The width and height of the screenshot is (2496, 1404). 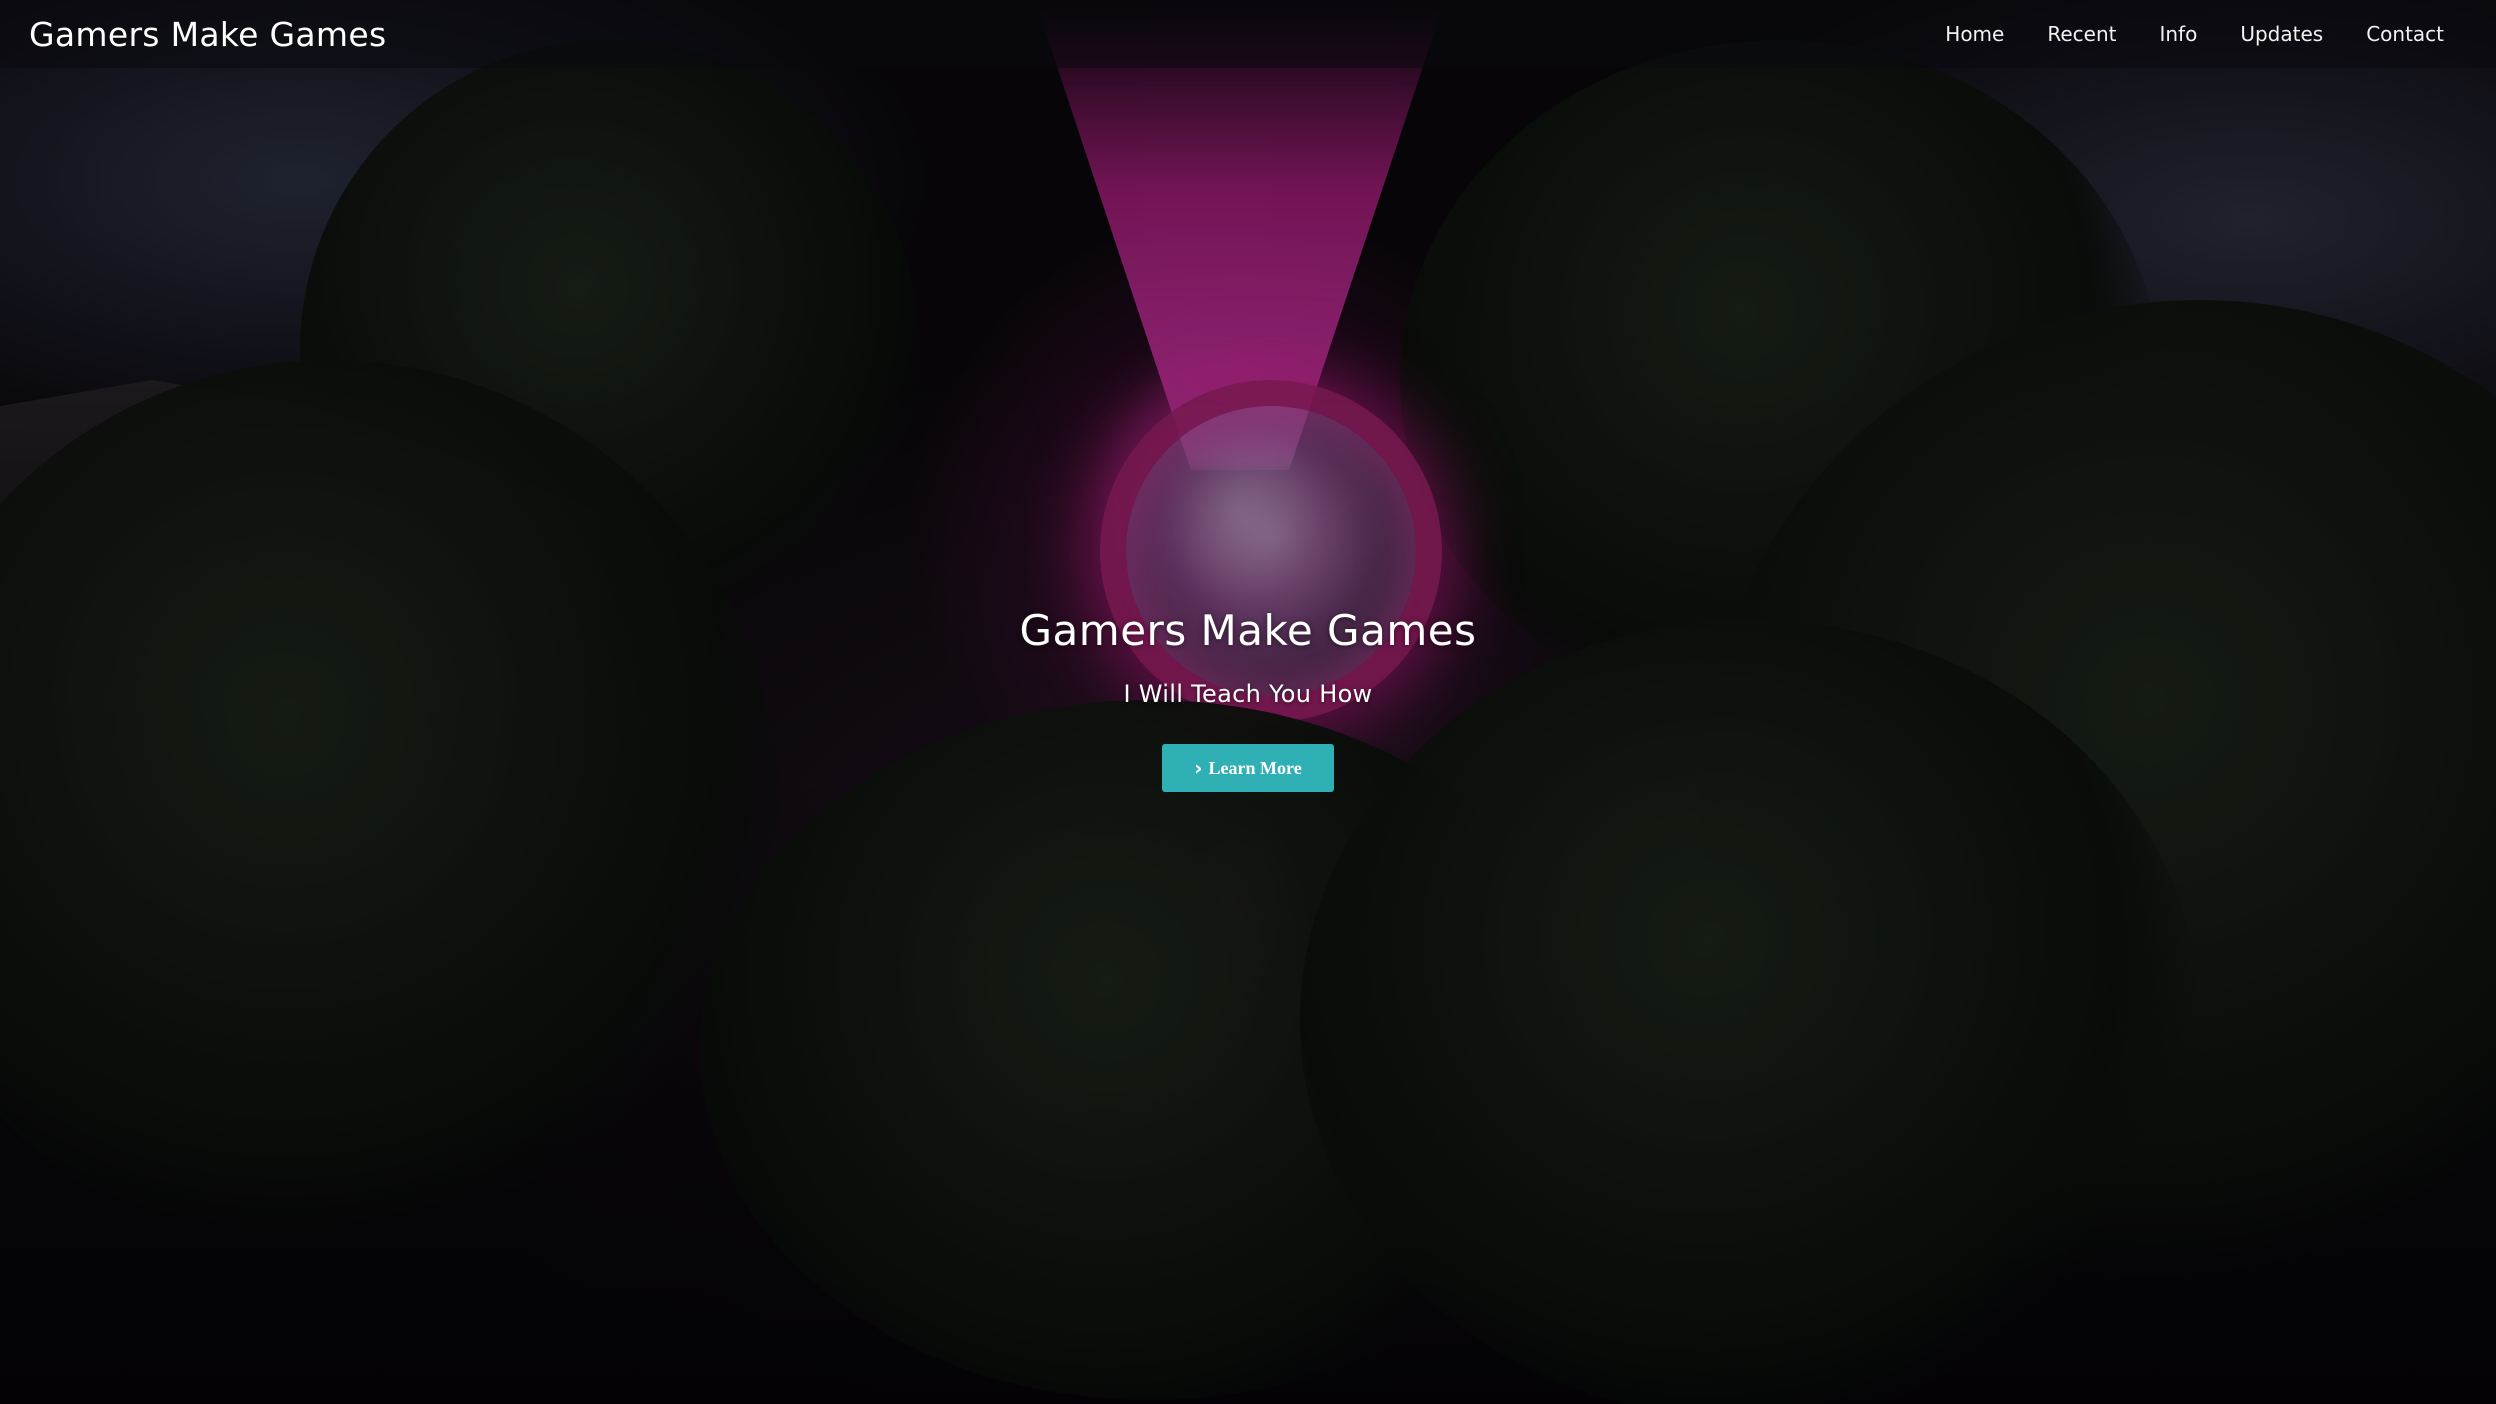 I want to click on learn-more-label: Learn More, so click(x=1255, y=767).